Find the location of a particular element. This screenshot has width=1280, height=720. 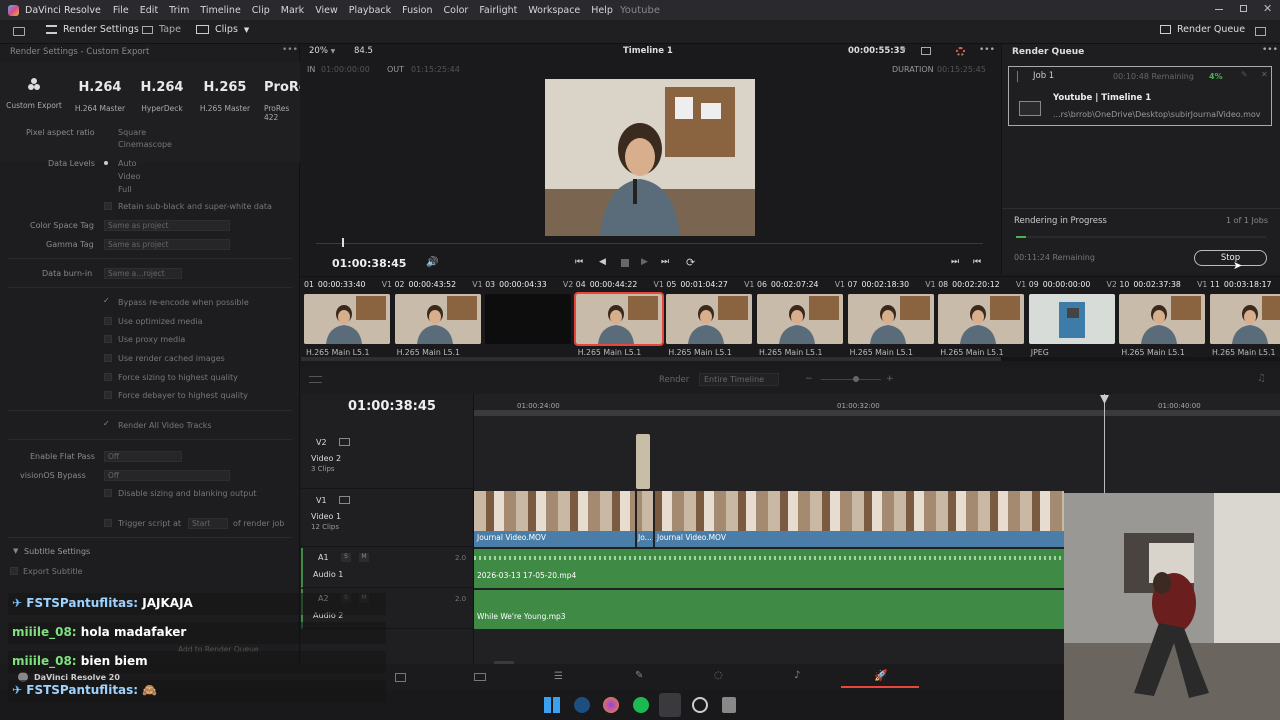

flat-pass-dropdown: Off is located at coordinates (143, 456).